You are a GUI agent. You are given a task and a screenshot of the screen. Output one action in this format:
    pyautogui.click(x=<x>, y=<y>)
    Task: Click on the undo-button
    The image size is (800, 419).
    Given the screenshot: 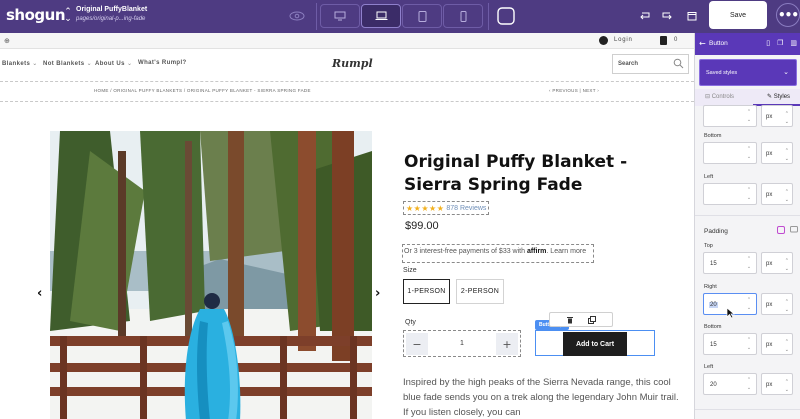 What is the action you would take?
    pyautogui.click(x=645, y=16)
    